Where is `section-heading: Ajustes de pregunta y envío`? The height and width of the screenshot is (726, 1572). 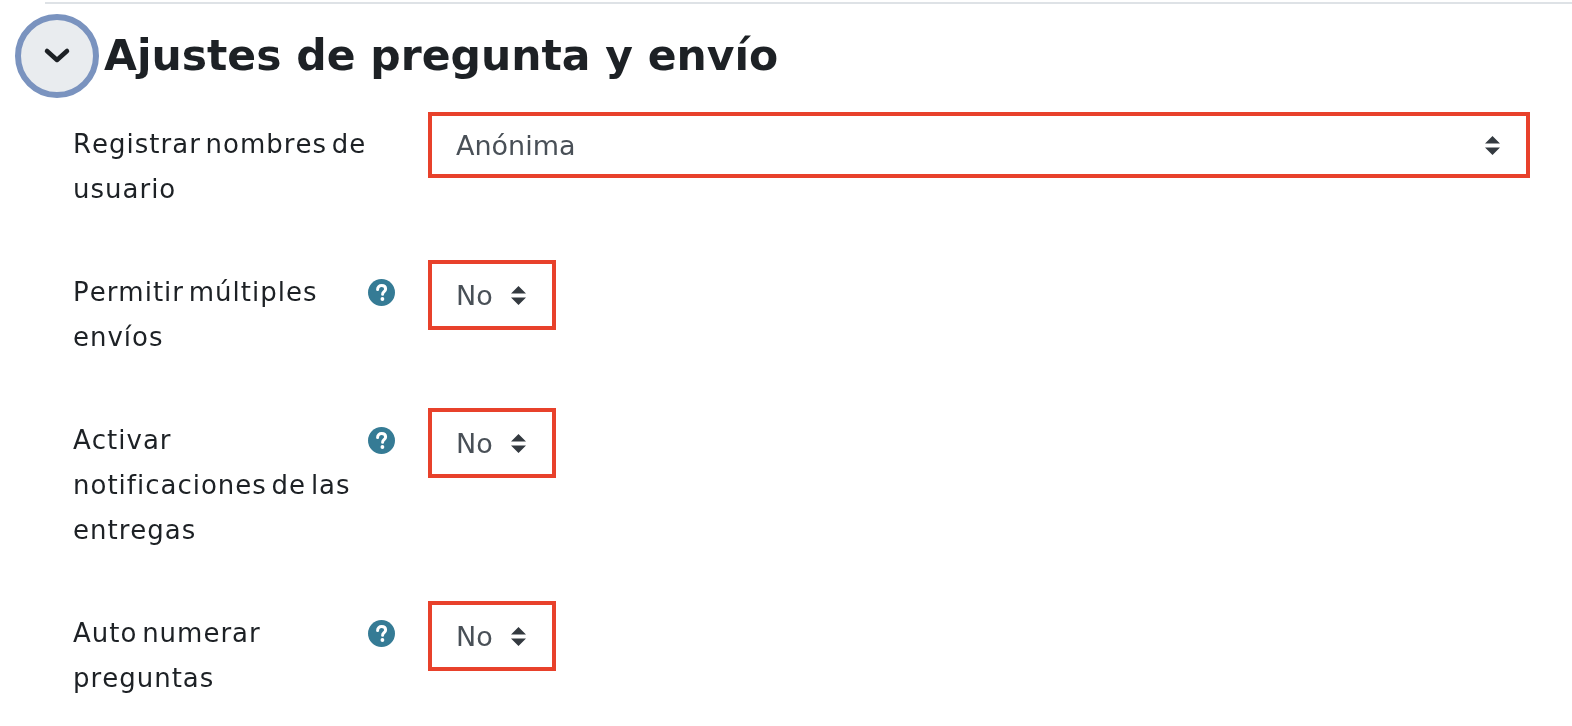 section-heading: Ajustes de pregunta y envío is located at coordinates (441, 56).